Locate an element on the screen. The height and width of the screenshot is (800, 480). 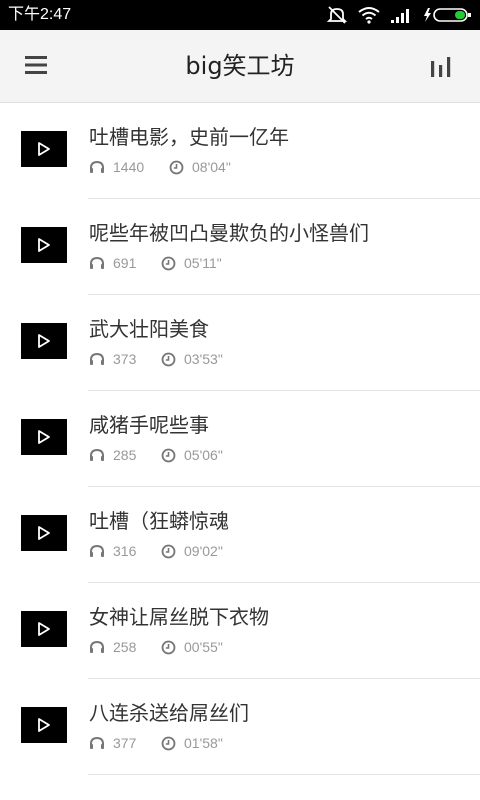
episode-meta: 316 09'02" is located at coordinates (156, 551).